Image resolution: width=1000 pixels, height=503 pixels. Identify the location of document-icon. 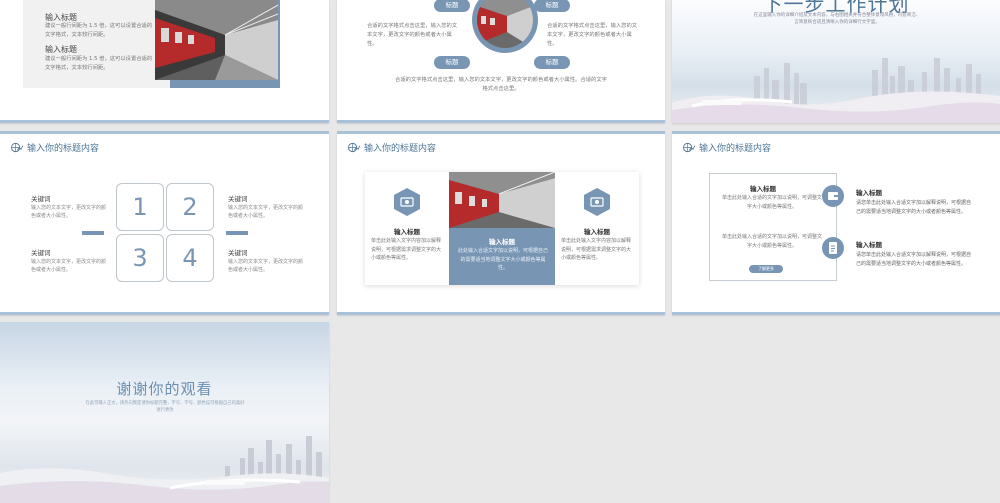
(833, 248).